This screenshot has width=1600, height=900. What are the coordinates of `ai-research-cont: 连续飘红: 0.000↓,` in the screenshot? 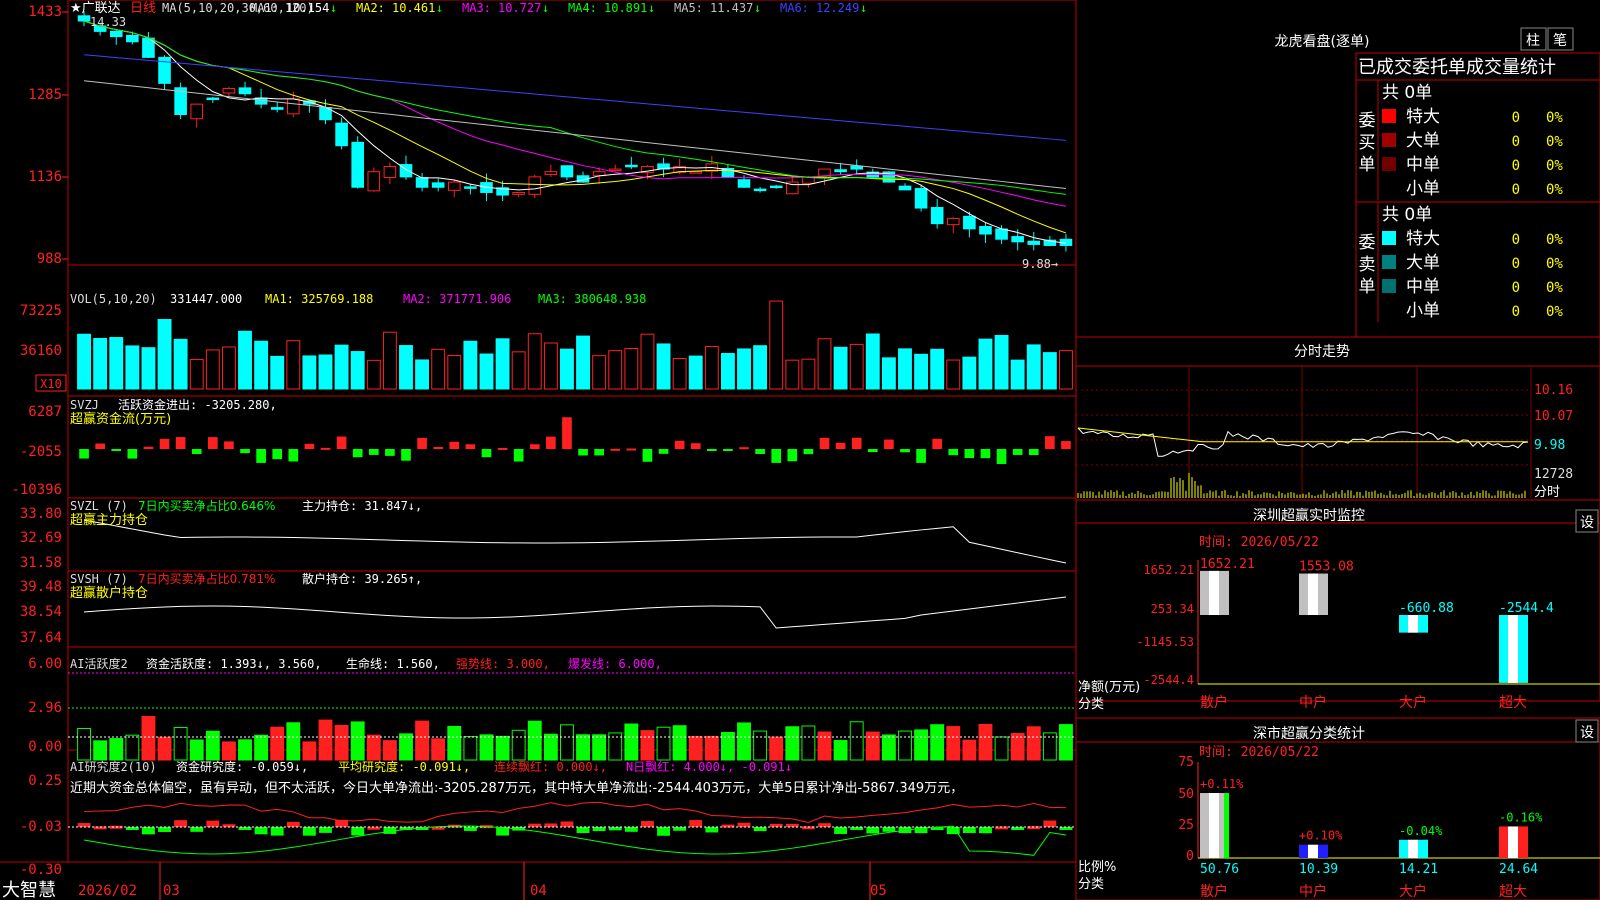 It's located at (550, 766).